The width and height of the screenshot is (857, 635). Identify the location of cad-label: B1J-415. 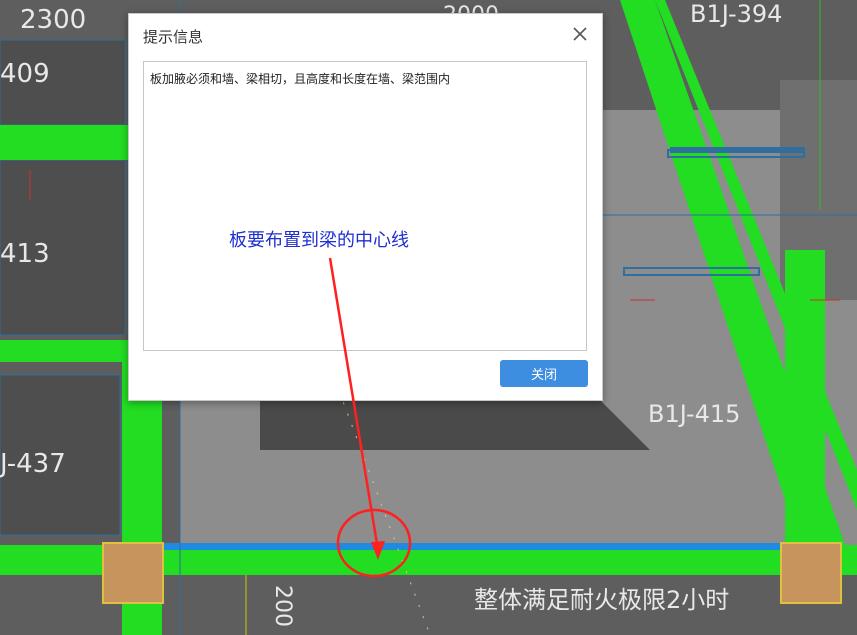
(694, 414).